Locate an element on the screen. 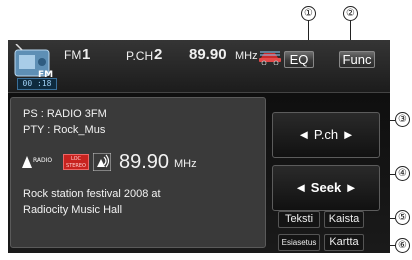  preset-channel-button: ◄ P.ch ► is located at coordinates (326, 135).